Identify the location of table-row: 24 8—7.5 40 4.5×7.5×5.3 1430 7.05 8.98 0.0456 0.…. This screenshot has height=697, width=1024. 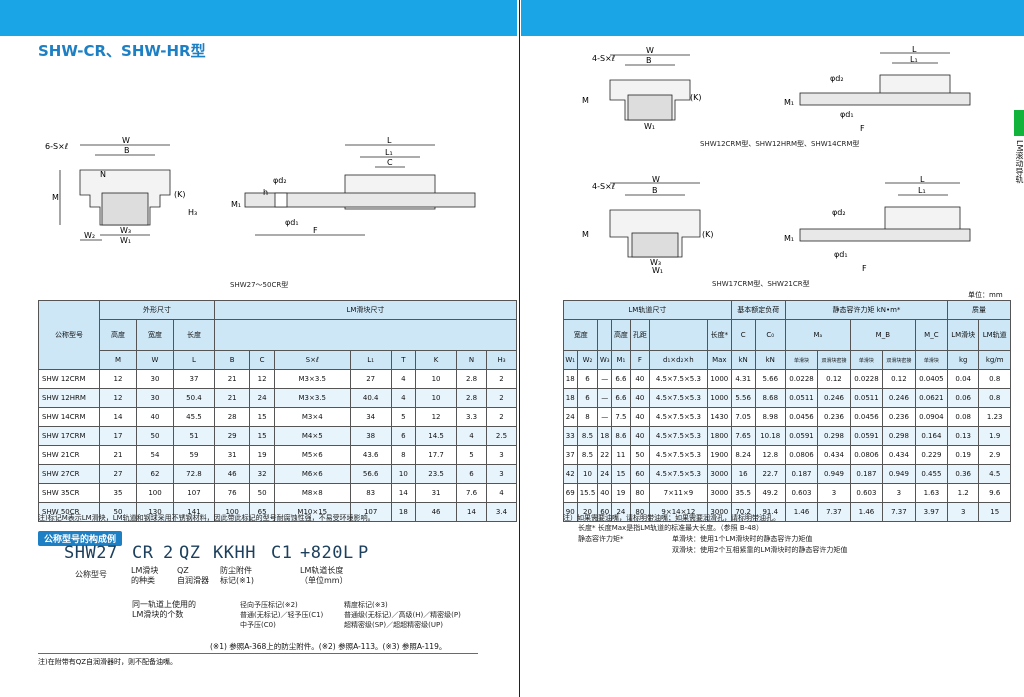
(787, 417).